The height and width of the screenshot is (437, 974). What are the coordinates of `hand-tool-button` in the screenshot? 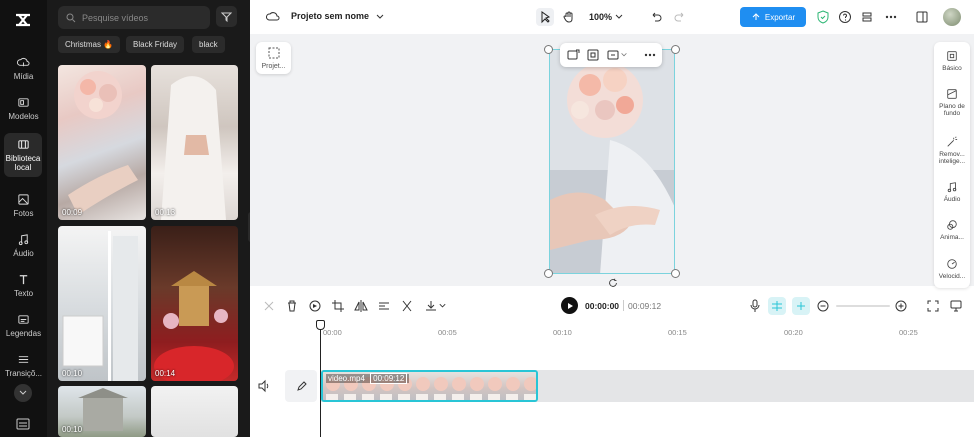 It's located at (569, 17).